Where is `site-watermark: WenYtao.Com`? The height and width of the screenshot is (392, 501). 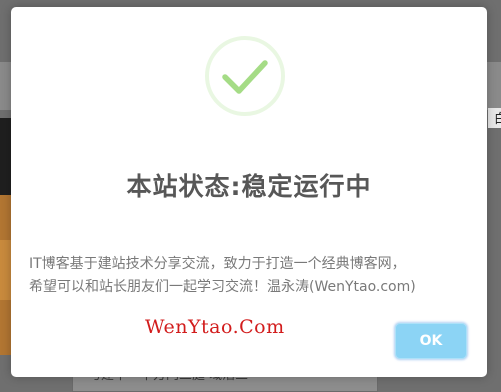 site-watermark: WenYtao.Com is located at coordinates (215, 327).